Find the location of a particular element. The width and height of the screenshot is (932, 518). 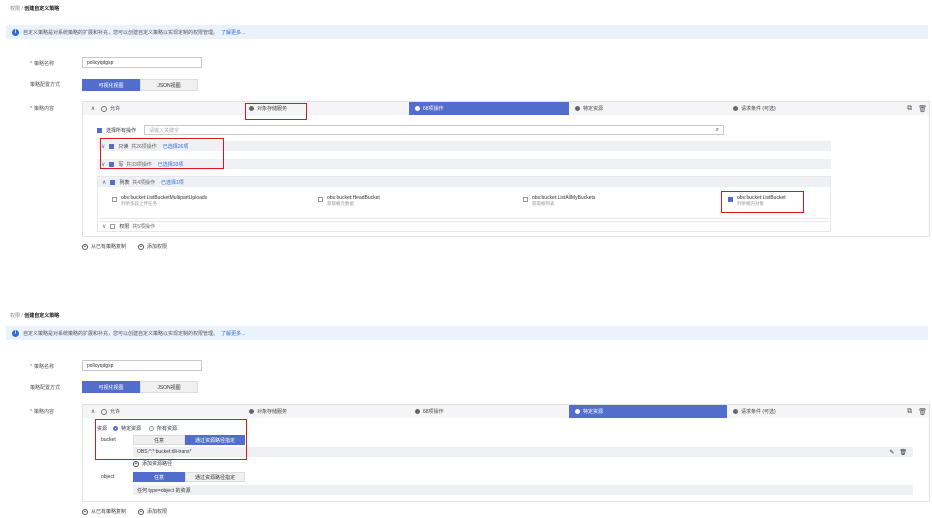

group-permission: ∨ 权限 共5项操作 is located at coordinates (464, 226).